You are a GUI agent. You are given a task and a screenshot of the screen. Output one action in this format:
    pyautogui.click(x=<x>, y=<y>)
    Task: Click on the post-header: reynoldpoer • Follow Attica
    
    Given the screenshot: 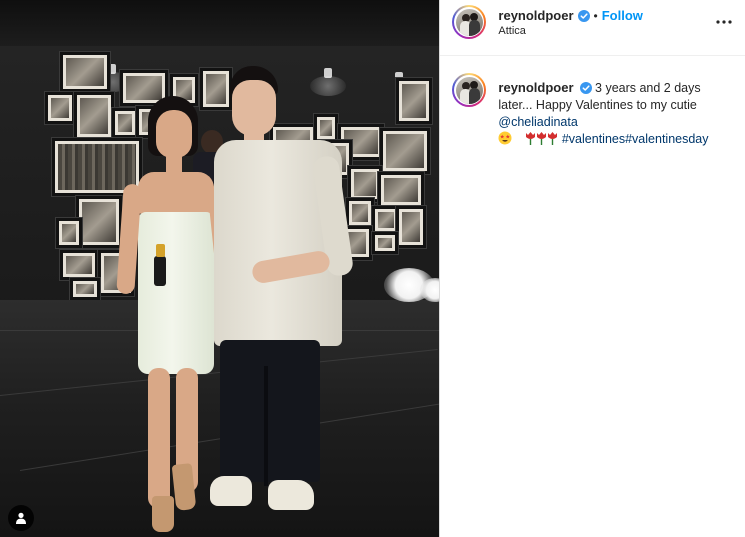 What is the action you would take?
    pyautogui.click(x=592, y=28)
    